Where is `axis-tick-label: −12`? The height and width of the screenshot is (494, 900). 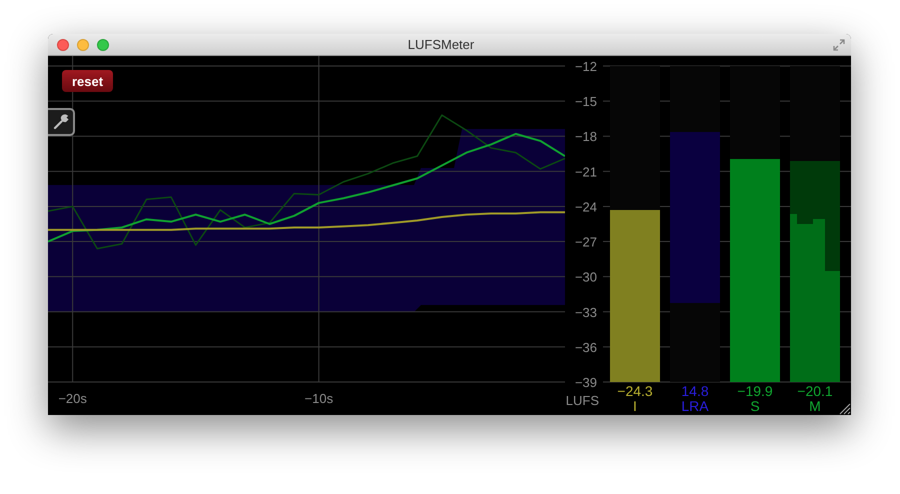 axis-tick-label: −12 is located at coordinates (585, 66).